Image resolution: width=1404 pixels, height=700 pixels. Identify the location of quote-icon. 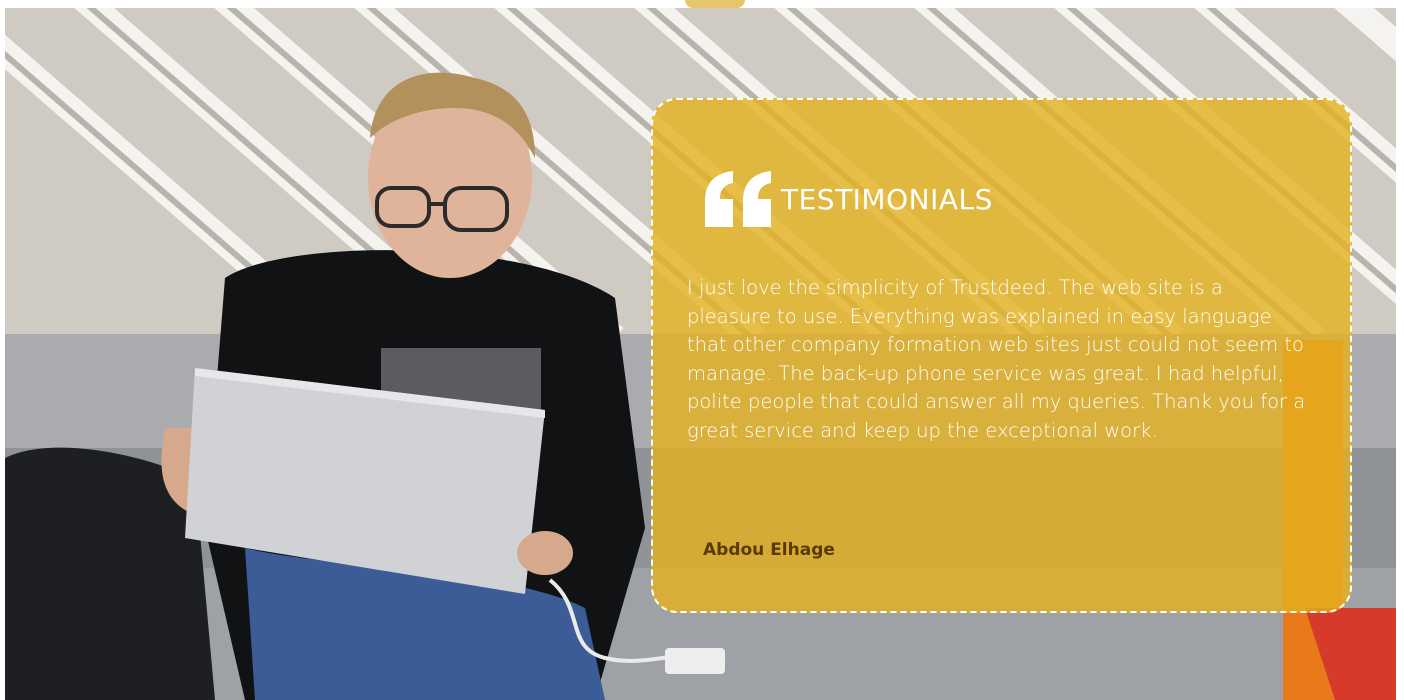
(738, 199).